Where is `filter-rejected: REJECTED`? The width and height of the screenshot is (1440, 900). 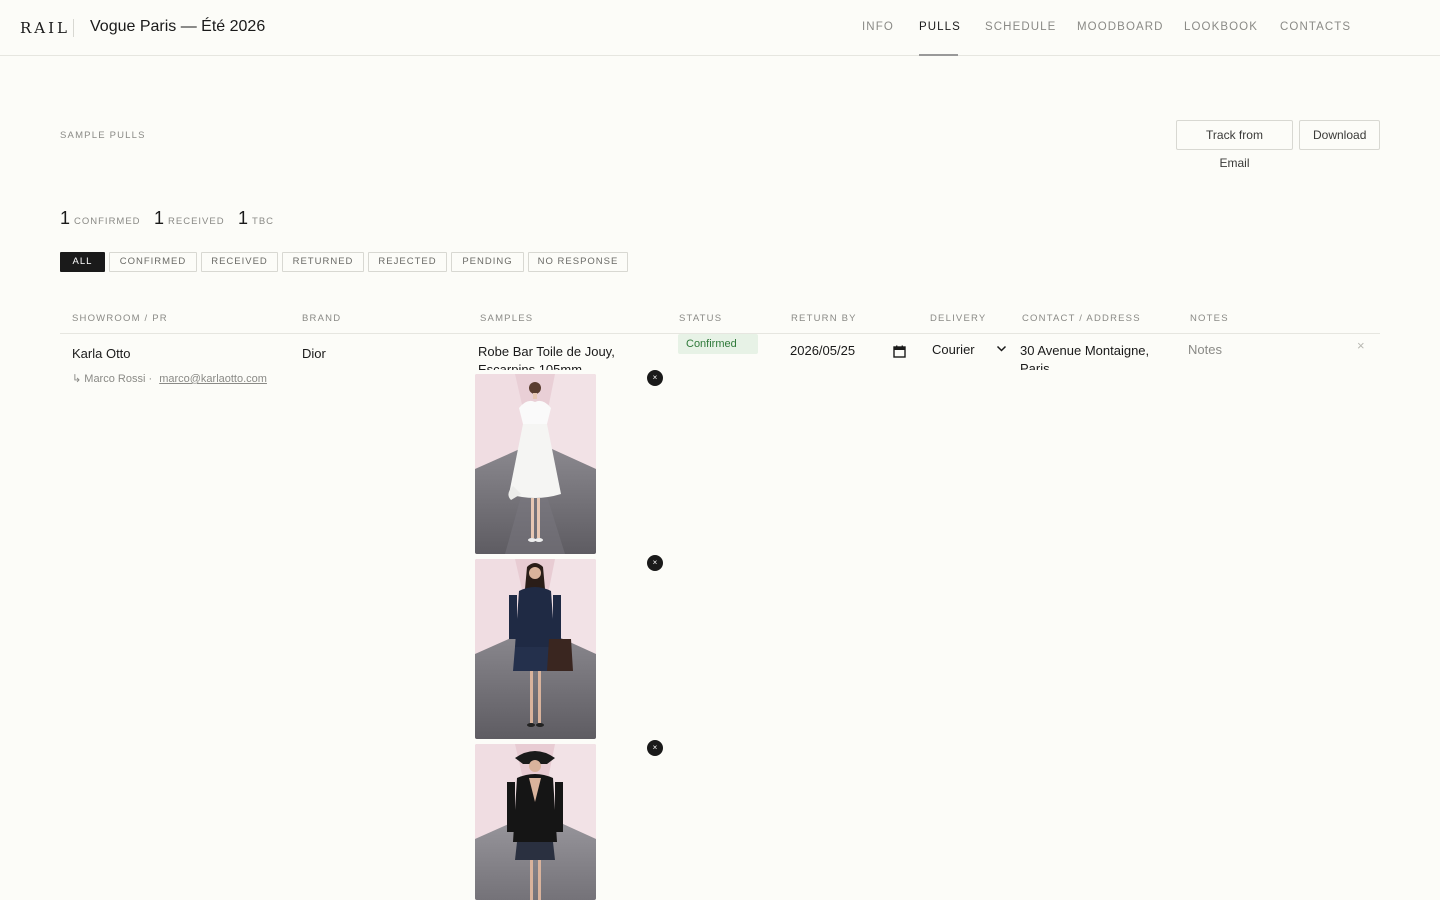 filter-rejected: REJECTED is located at coordinates (407, 262).